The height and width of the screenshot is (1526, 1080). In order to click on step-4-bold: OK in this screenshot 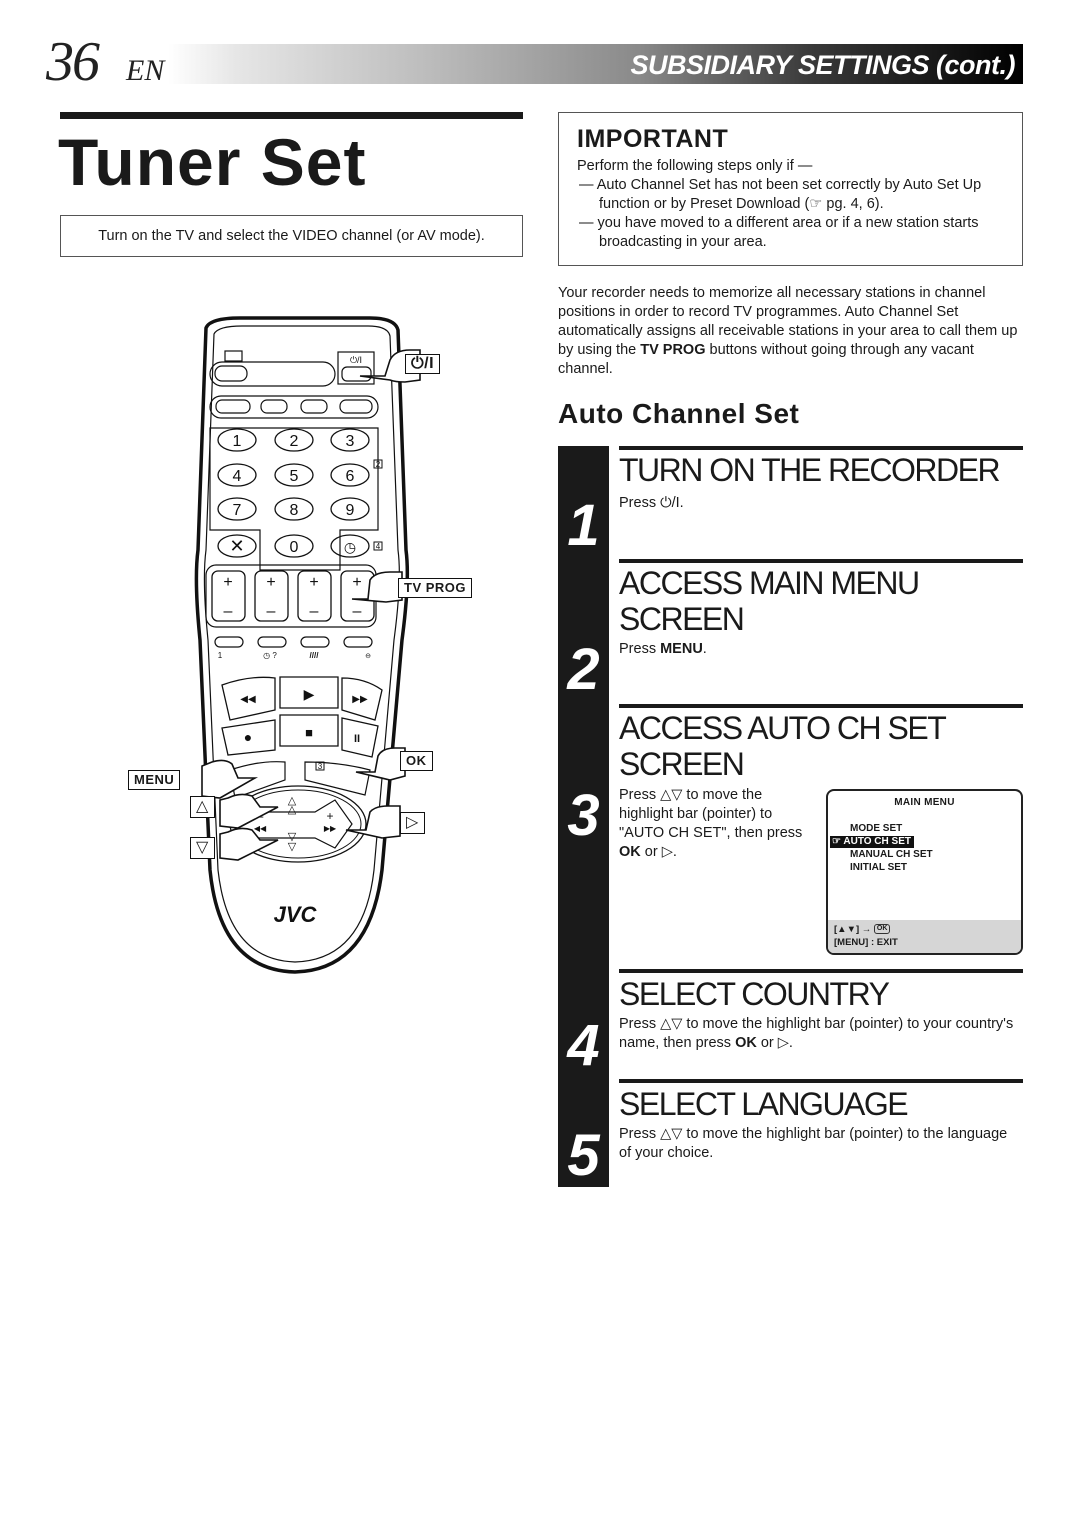, I will do `click(746, 1043)`.